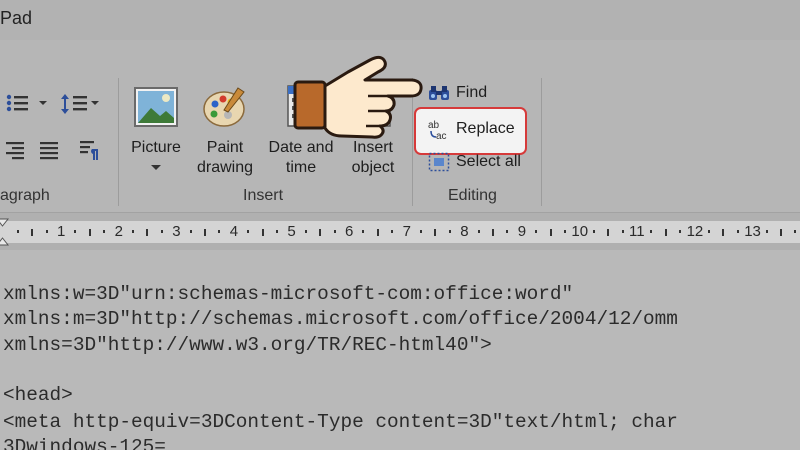  What do you see at coordinates (156, 147) in the screenshot?
I see `picture-label: Picture` at bounding box center [156, 147].